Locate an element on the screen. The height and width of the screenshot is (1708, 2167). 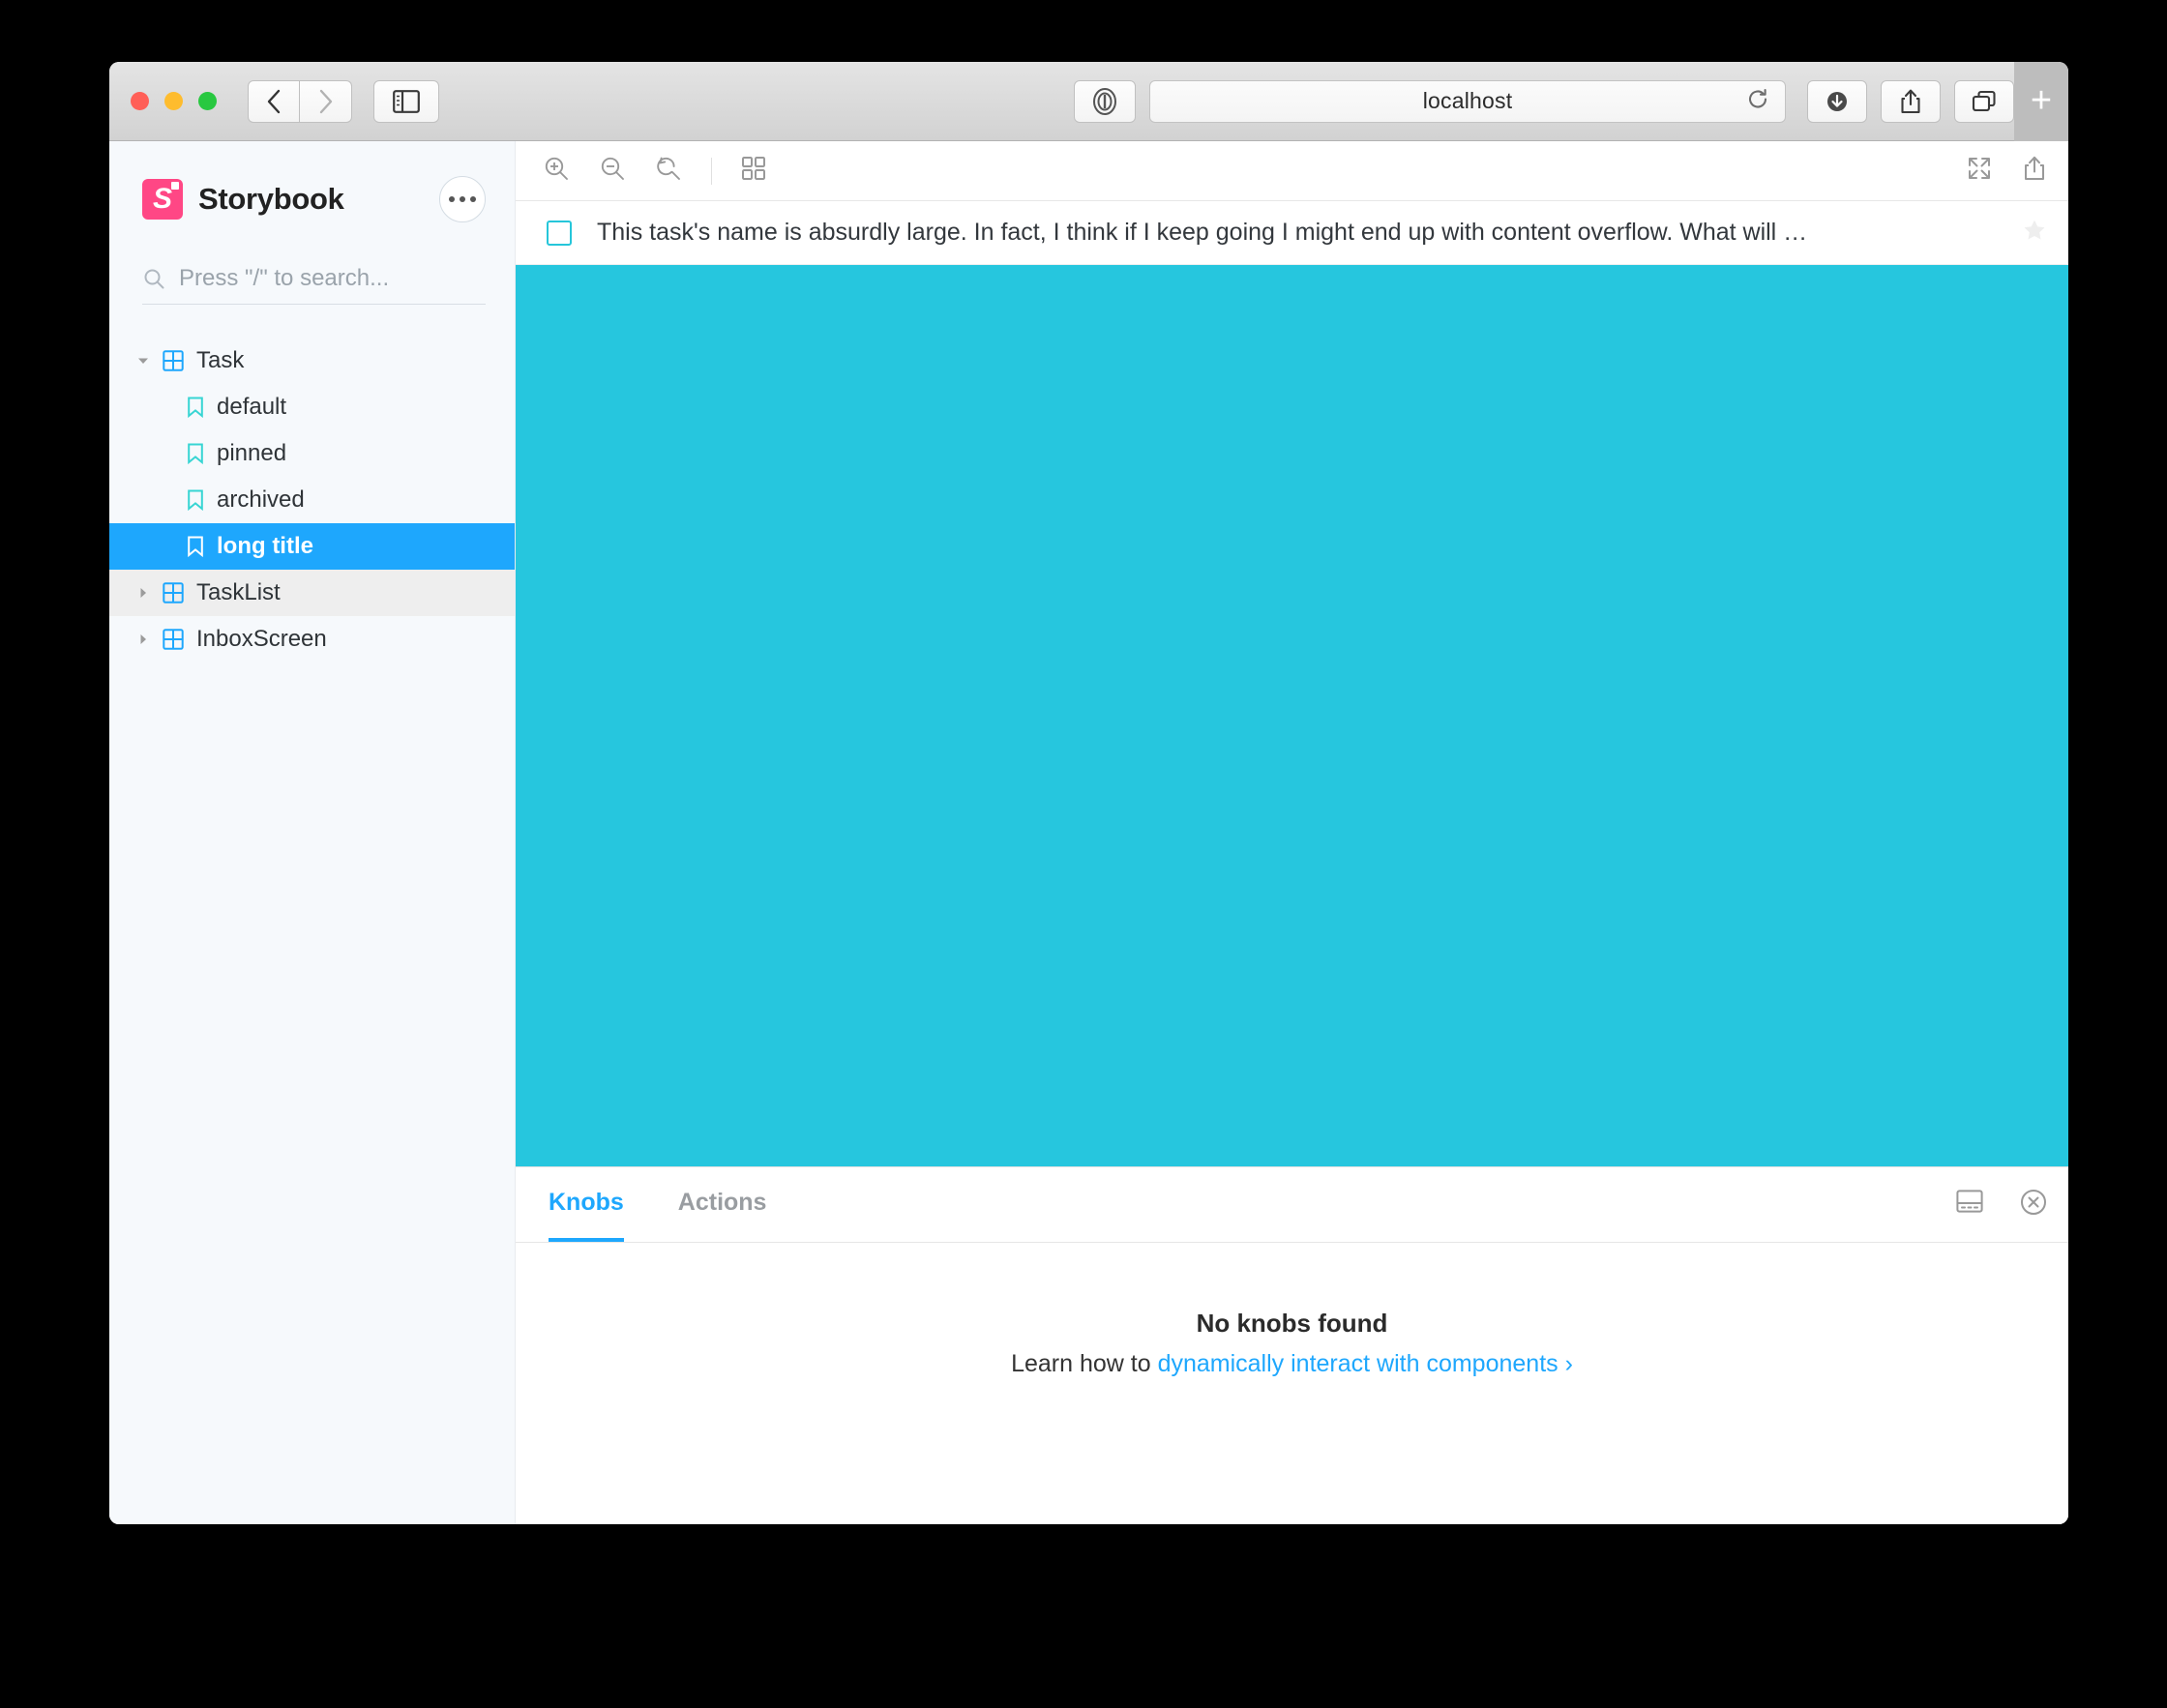
empty-state-prefix: Learn how to is located at coordinates (1084, 1363).